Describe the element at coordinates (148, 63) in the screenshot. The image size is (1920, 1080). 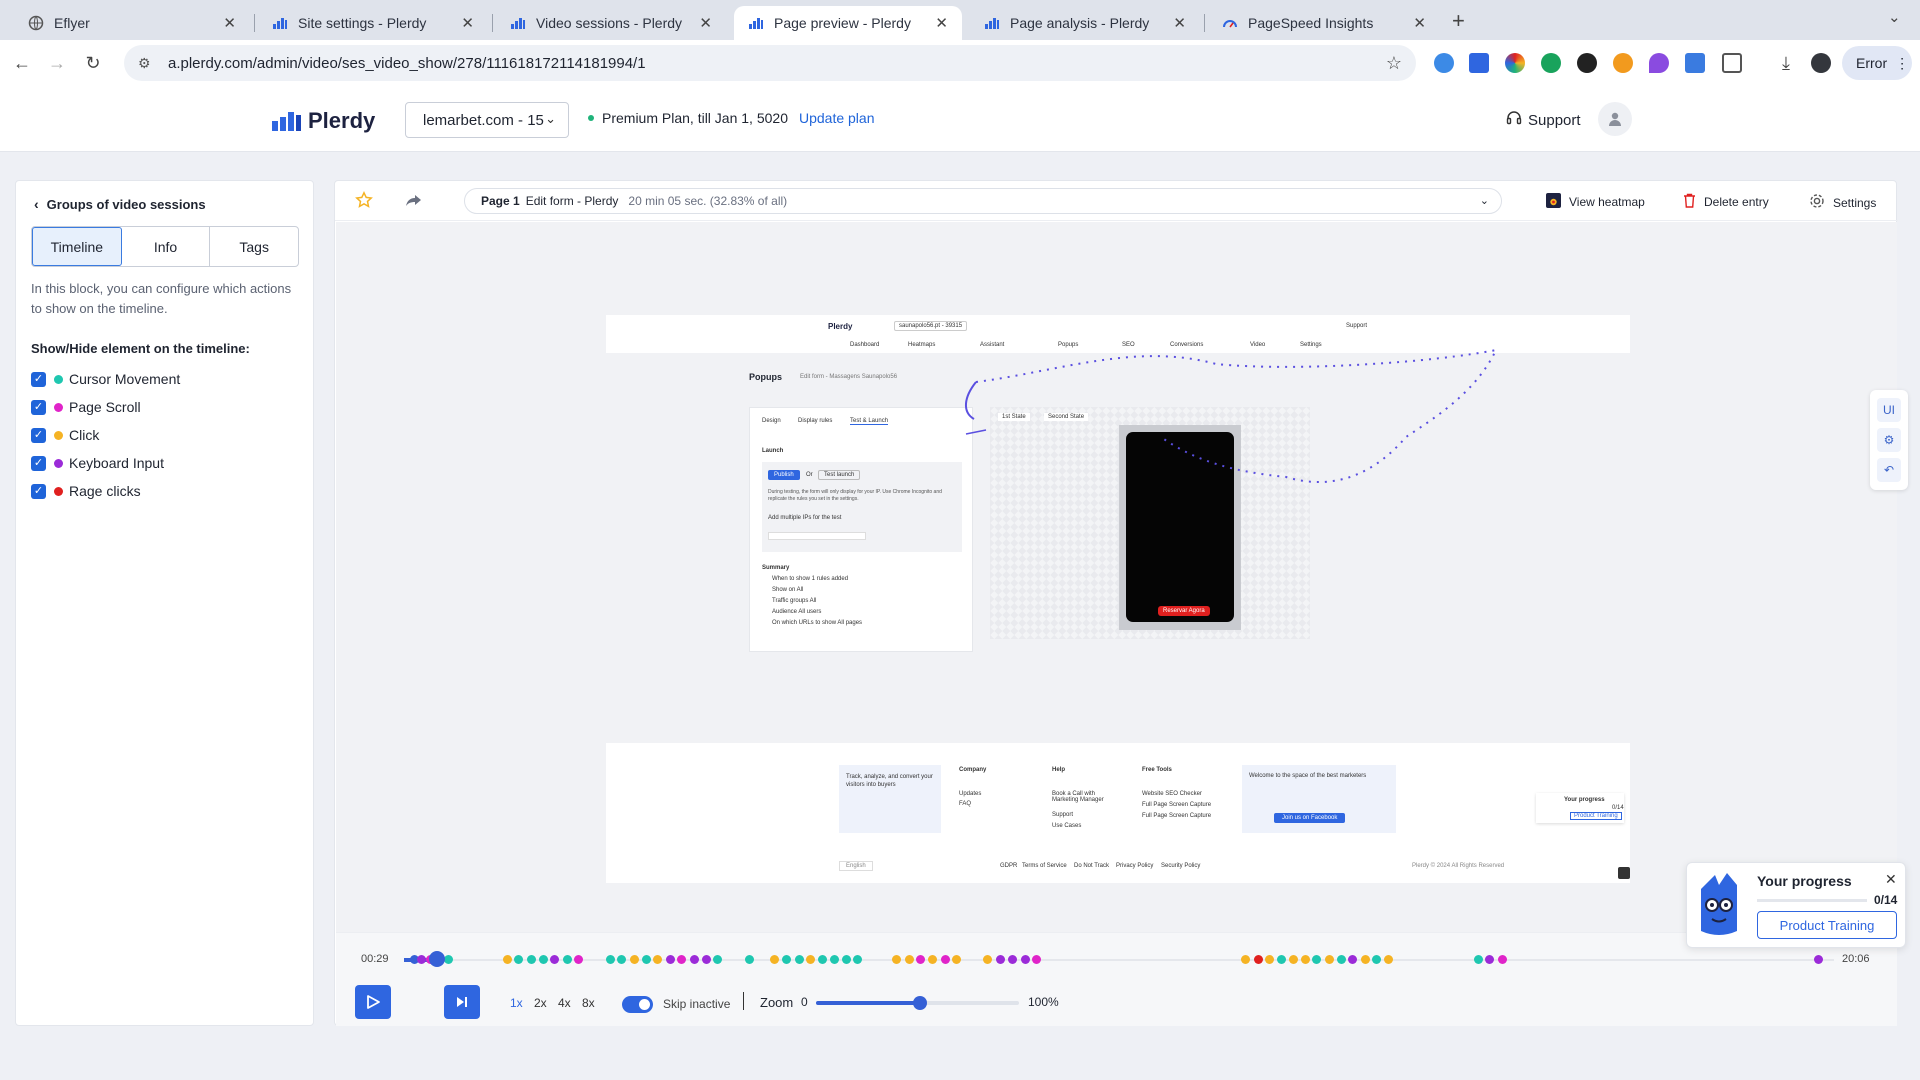
I see `site-info-icon: ⚙` at that location.